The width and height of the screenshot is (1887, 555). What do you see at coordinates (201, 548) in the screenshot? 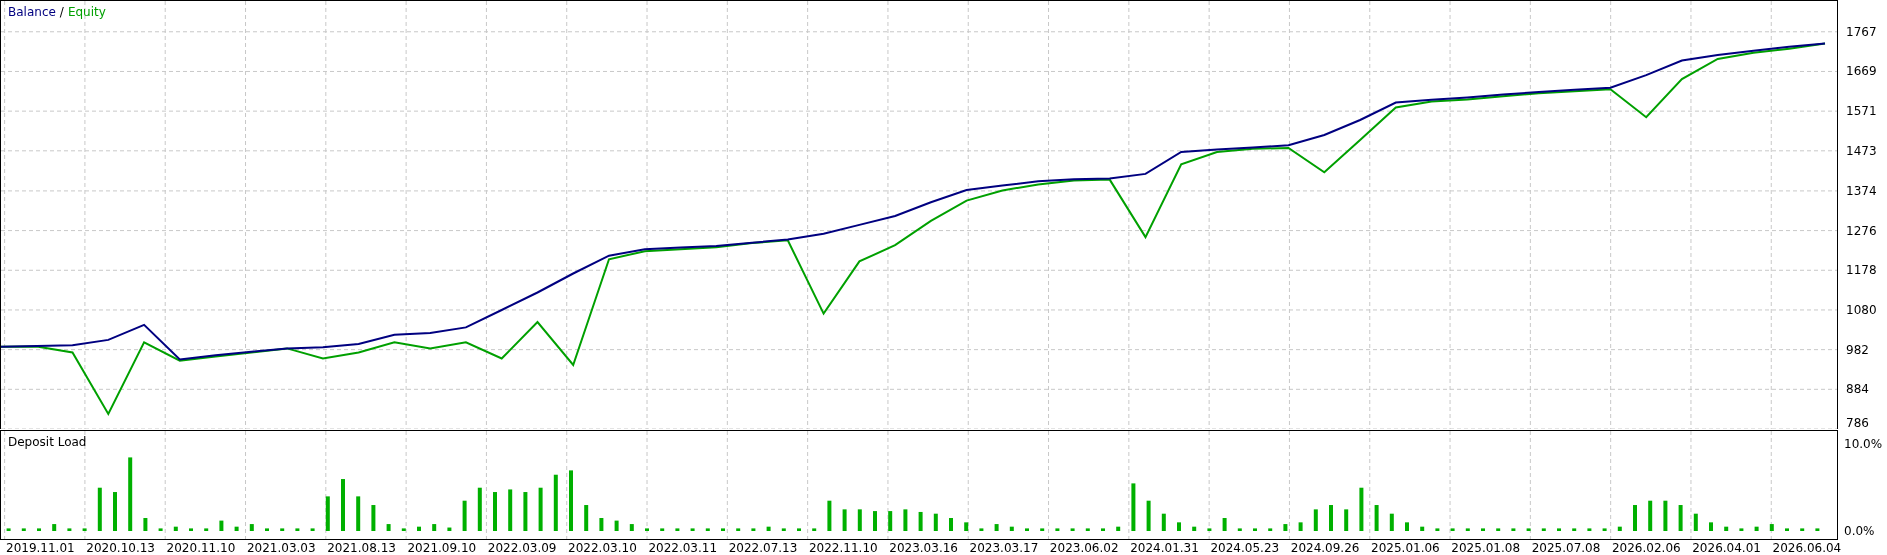
I see `date-label: 2020.11.10` at bounding box center [201, 548].